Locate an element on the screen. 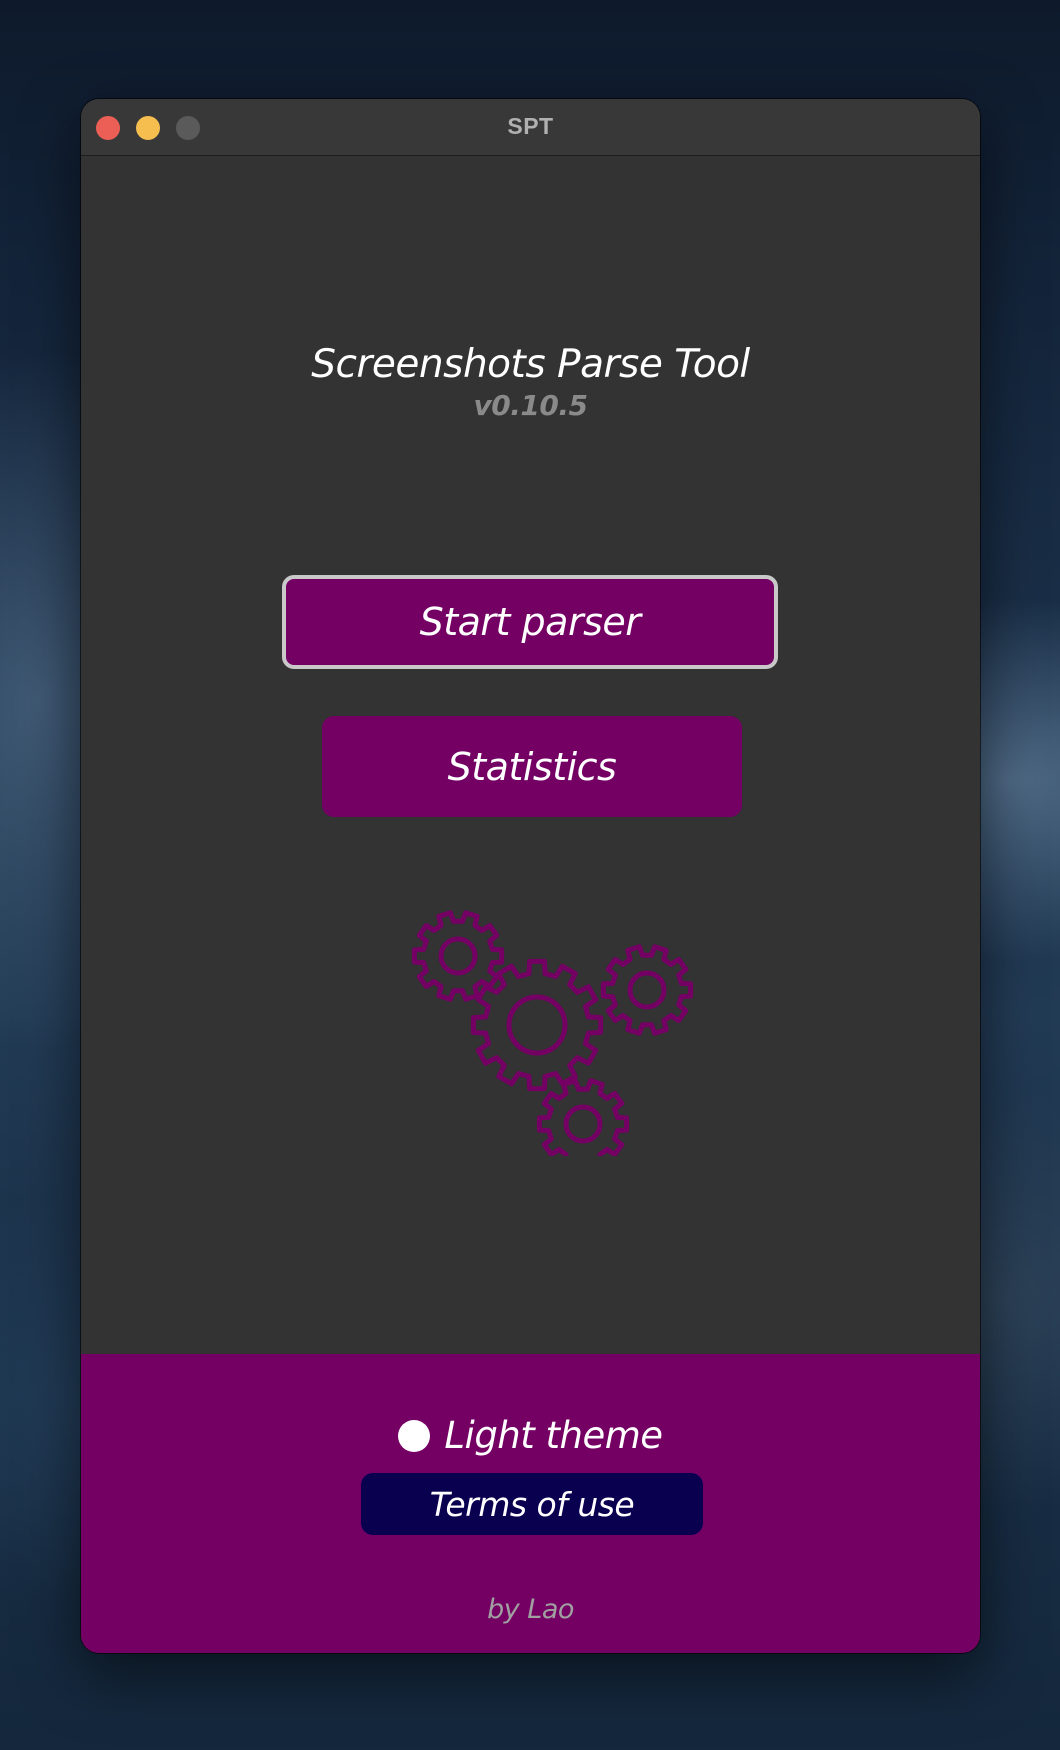 The image size is (1060, 1750). window-titlebar: SPT is located at coordinates (530, 127).